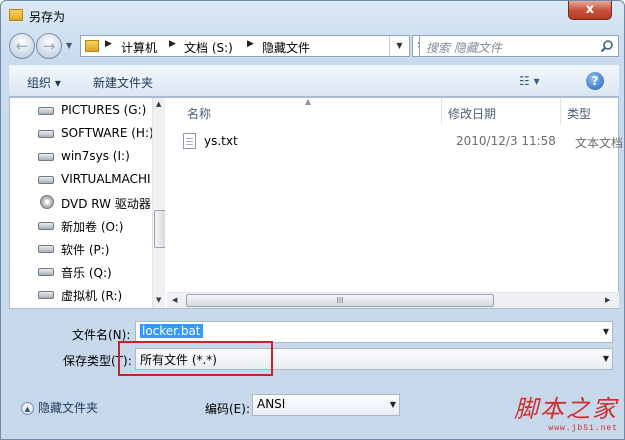  What do you see at coordinates (399, 46) in the screenshot?
I see `address-dropdown-icon: ▼` at bounding box center [399, 46].